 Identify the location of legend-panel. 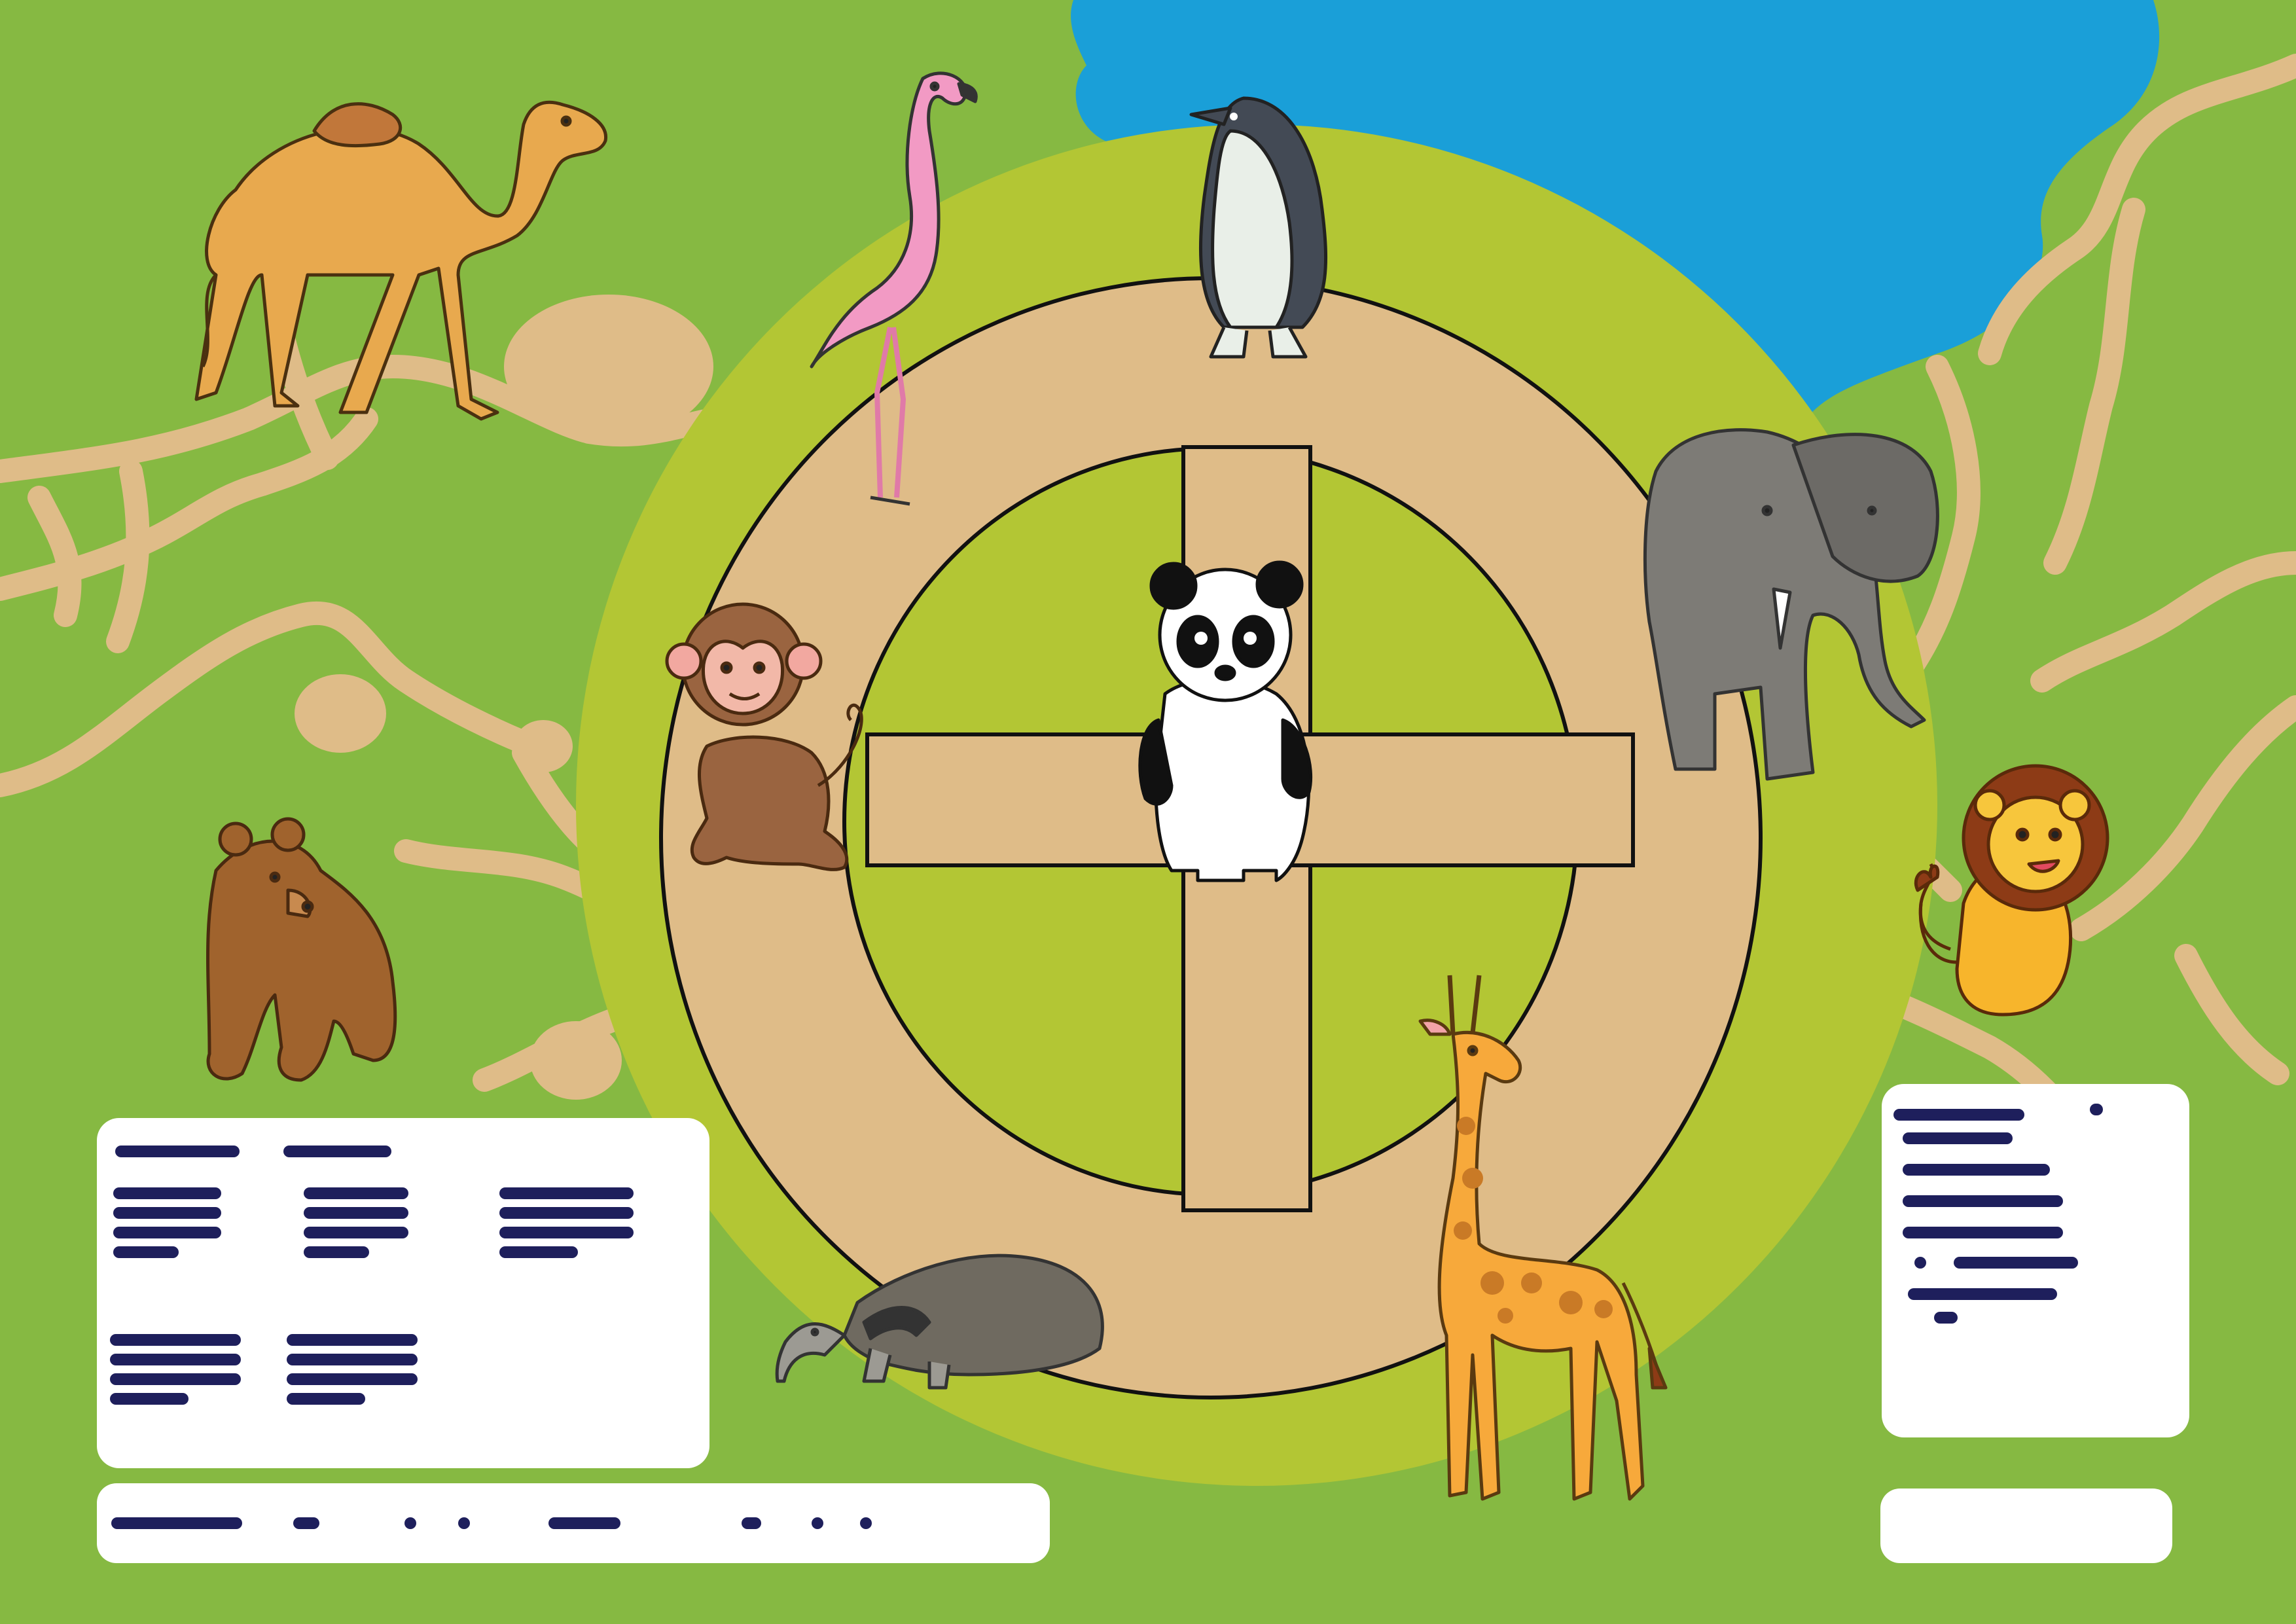
(403, 1293).